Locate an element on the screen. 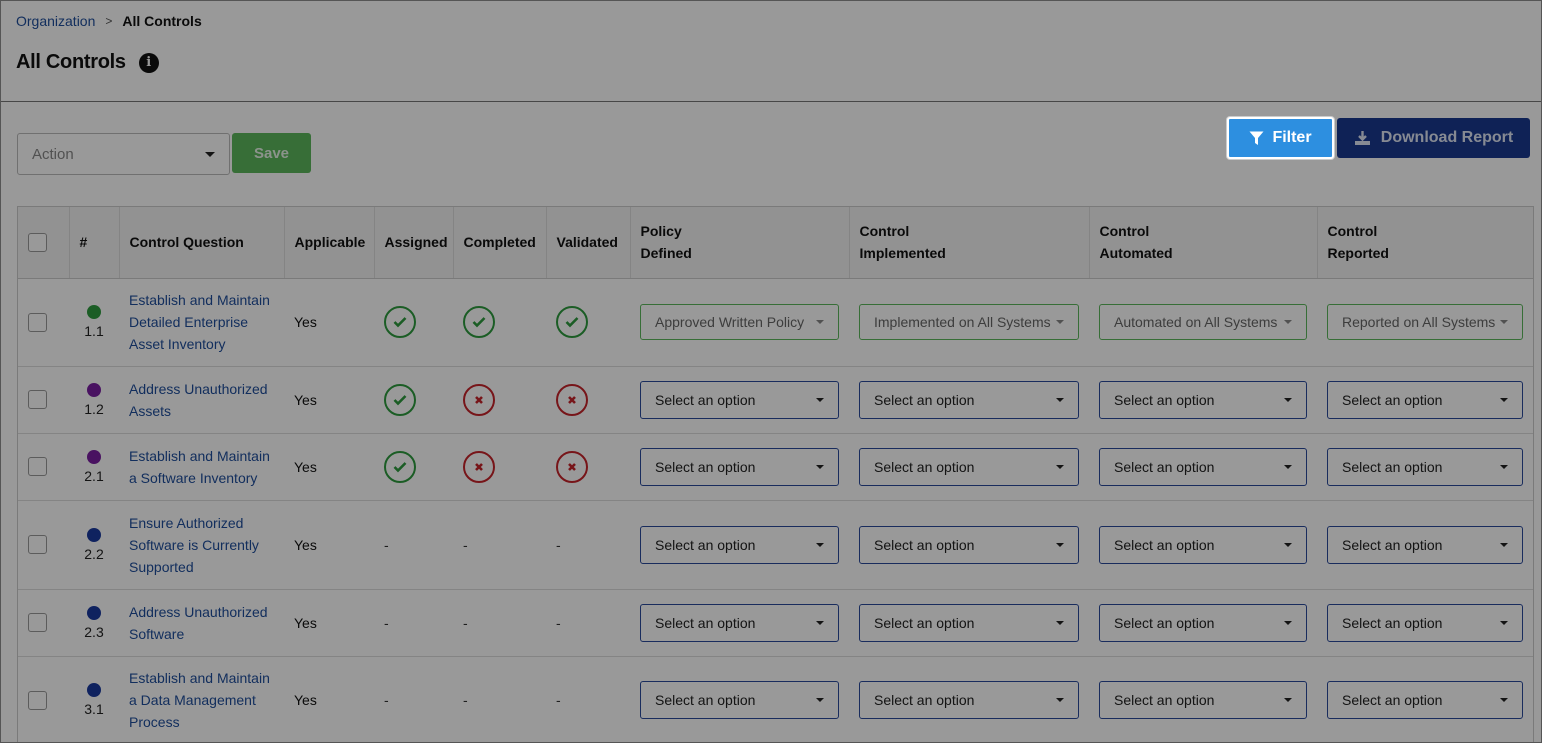 This screenshot has height=743, width=1542. filter-icon is located at coordinates (1256, 138).